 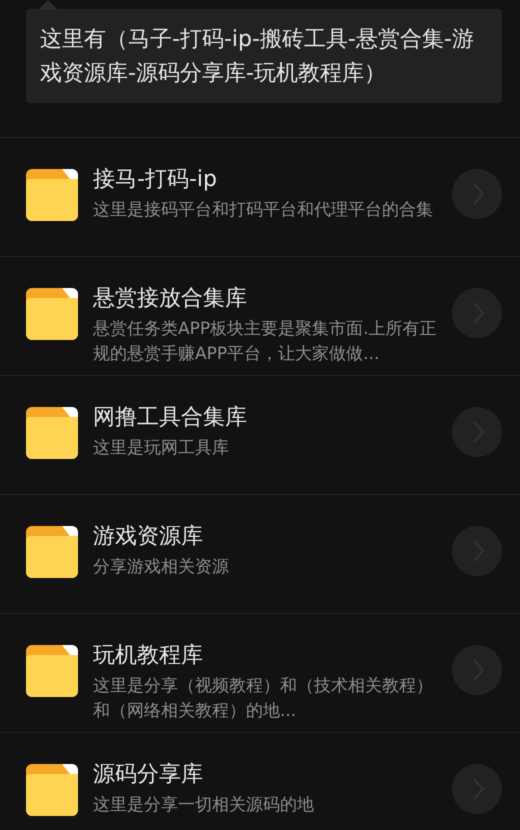 I want to click on tooltip-text: 这里有（马子-打码-ip-搬砖工具-悬赏合集-游戏资源库-源码分享库-玩机教程库）, so click(x=257, y=57).